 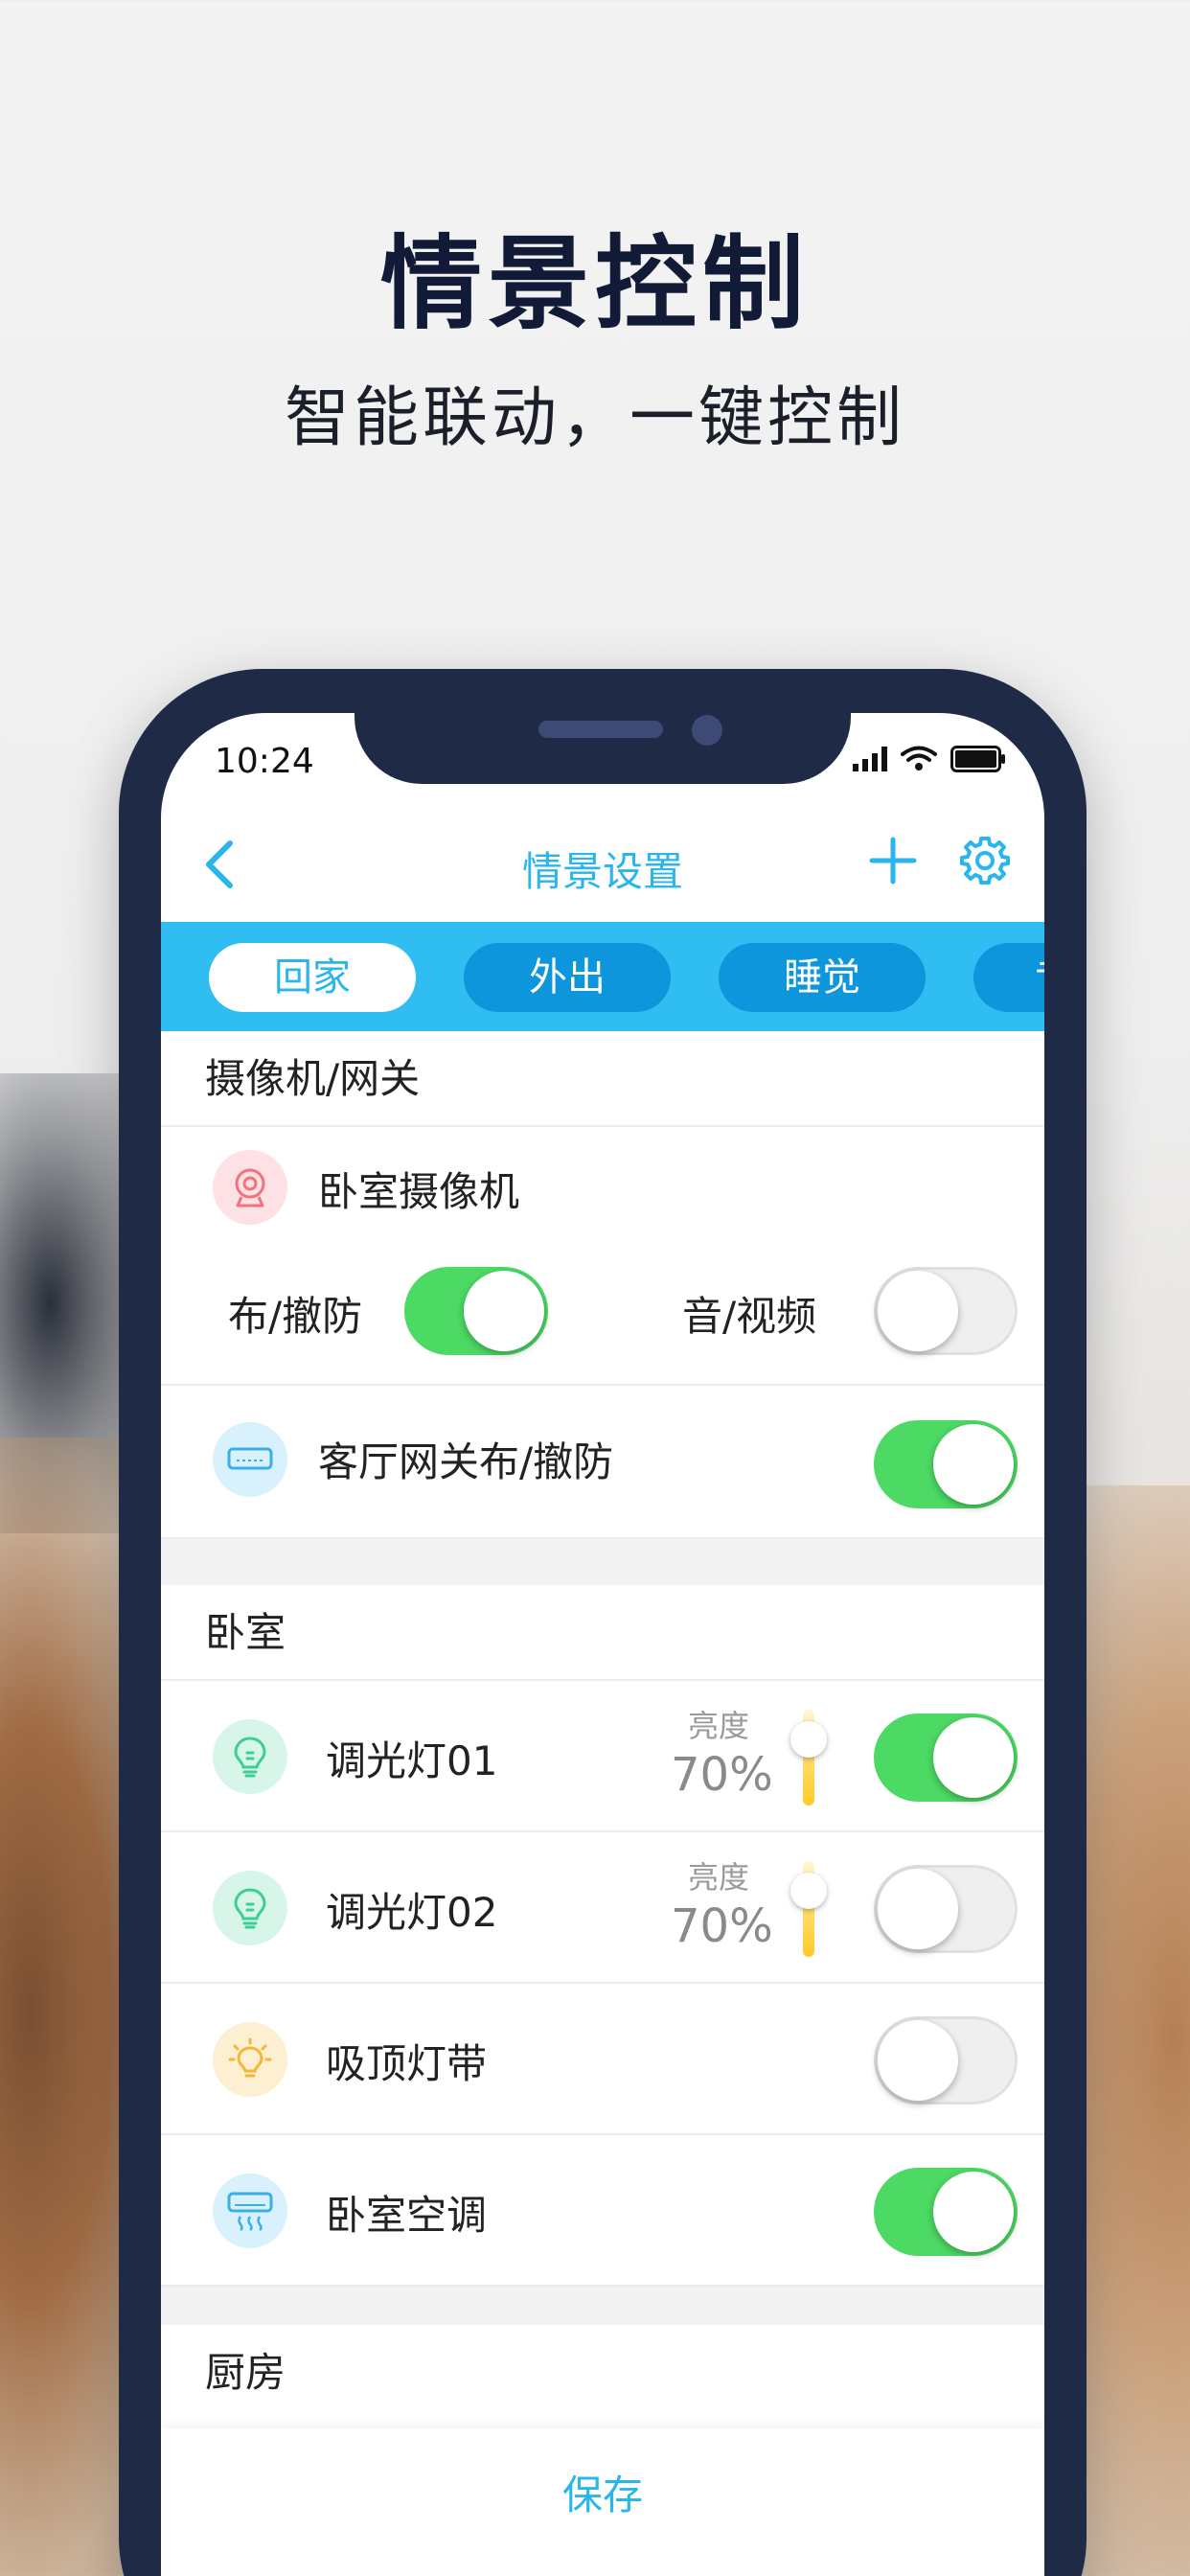 I want to click on dimmer-01-toggle, so click(x=946, y=1758).